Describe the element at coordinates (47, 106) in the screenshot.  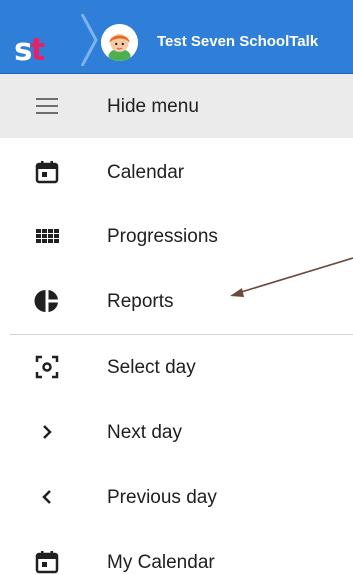
I see `hamburger-menu-icon` at that location.